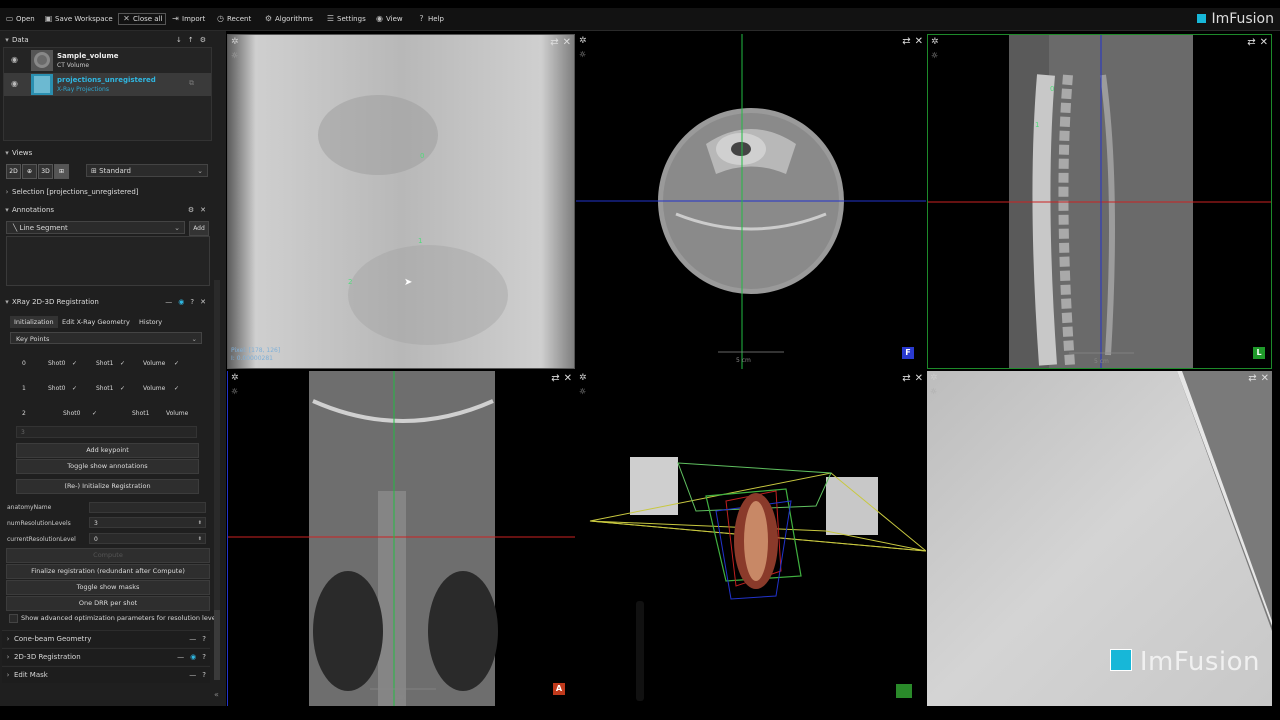 This screenshot has height=720, width=1280. What do you see at coordinates (217, 645) in the screenshot?
I see `sidebar-scroll-thumb` at bounding box center [217, 645].